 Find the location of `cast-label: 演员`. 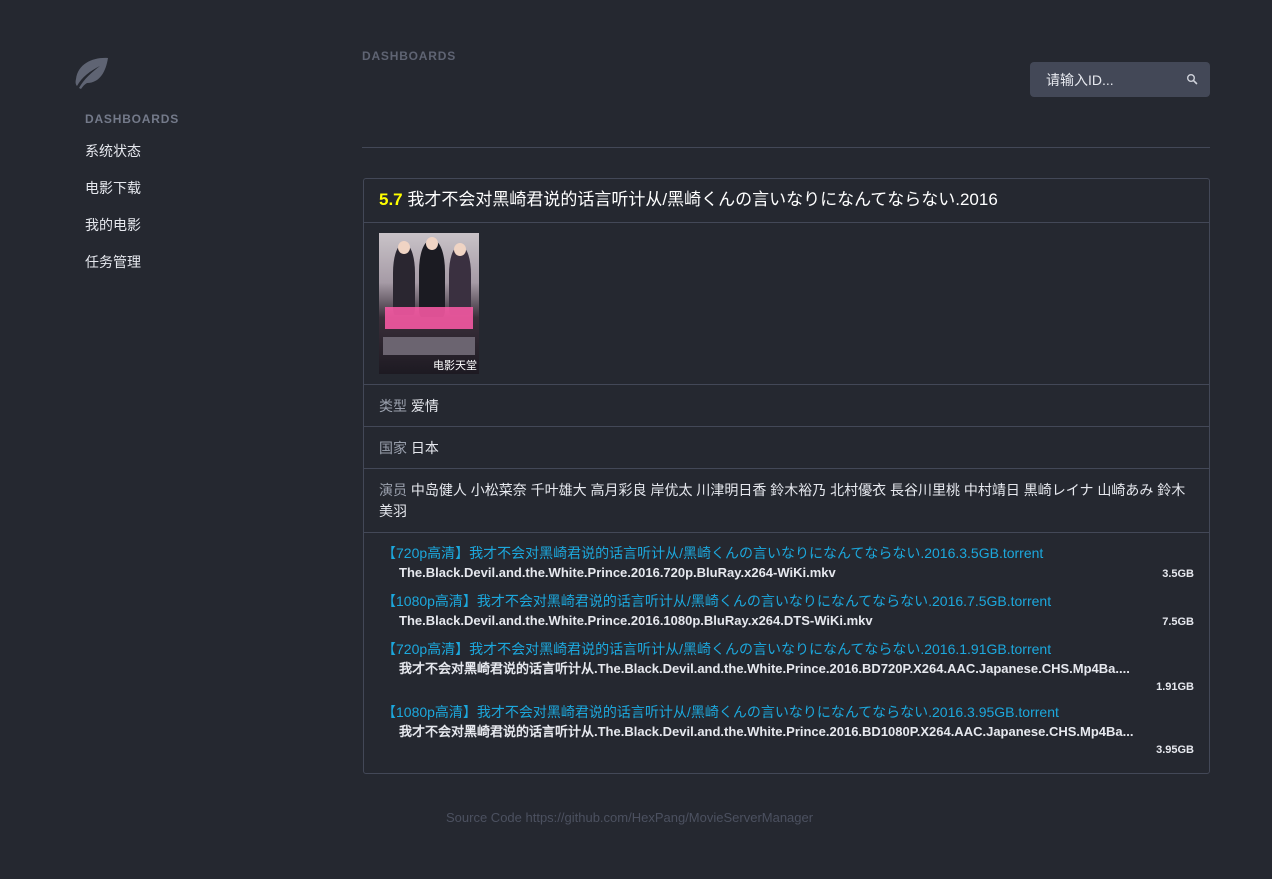

cast-label: 演员 is located at coordinates (393, 490).